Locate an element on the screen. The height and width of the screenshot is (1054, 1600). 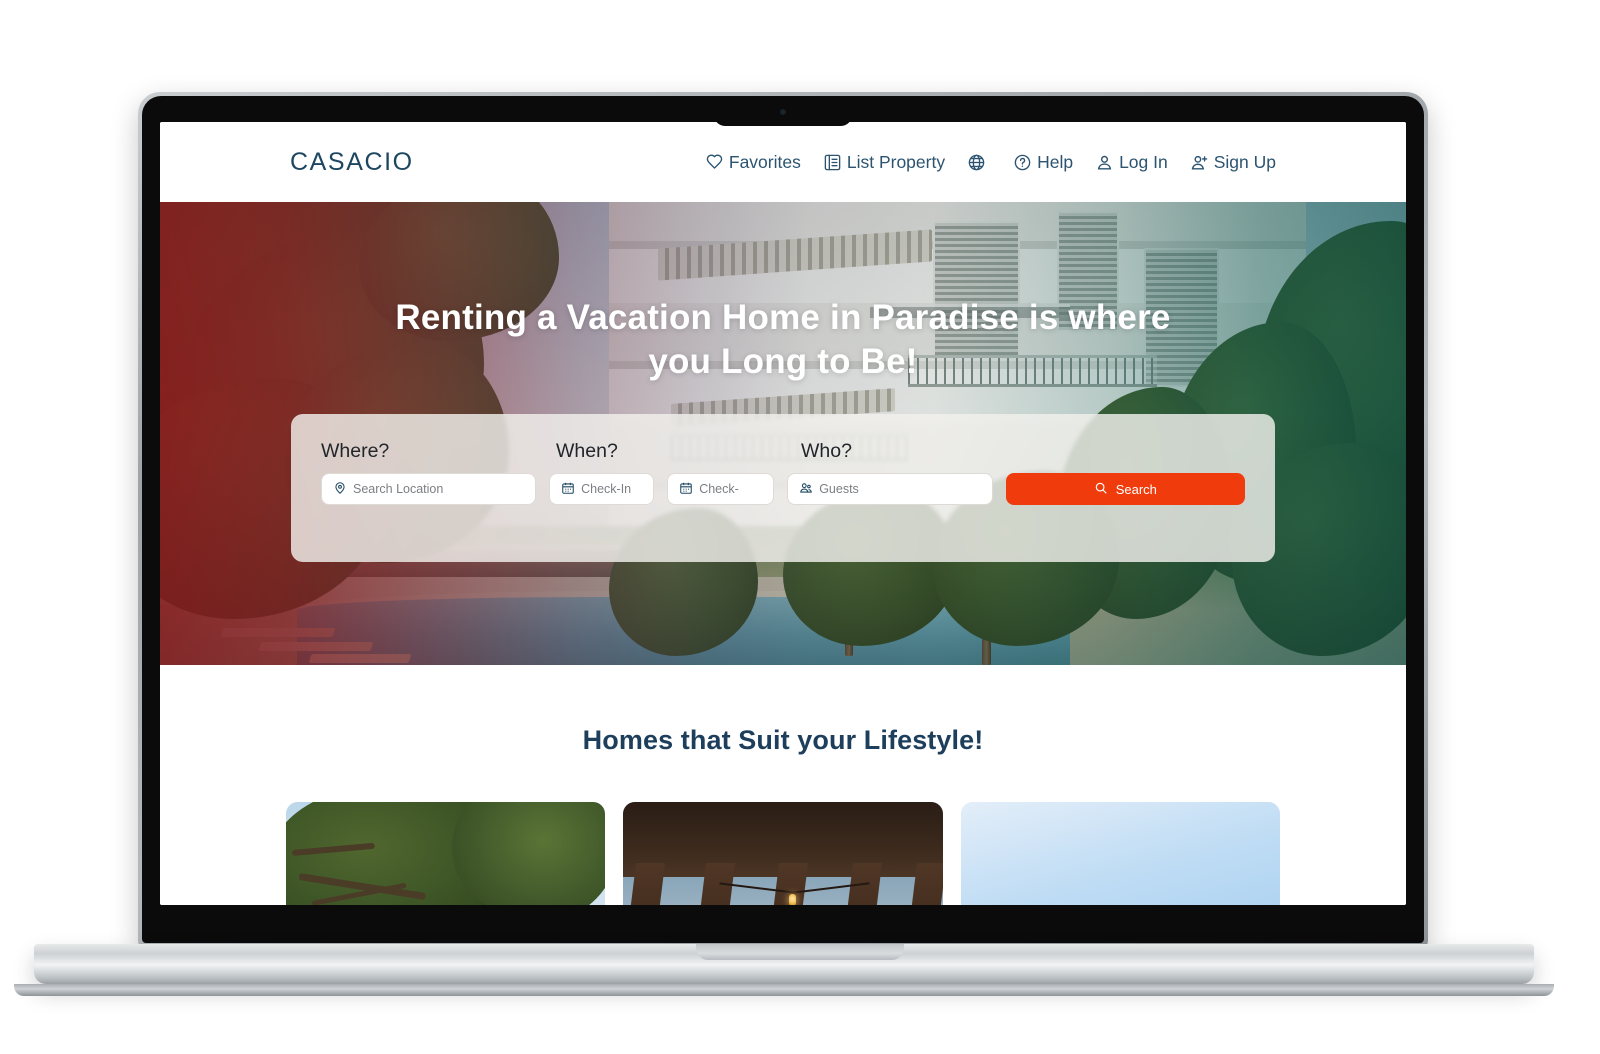
list-icon is located at coordinates (832, 162).